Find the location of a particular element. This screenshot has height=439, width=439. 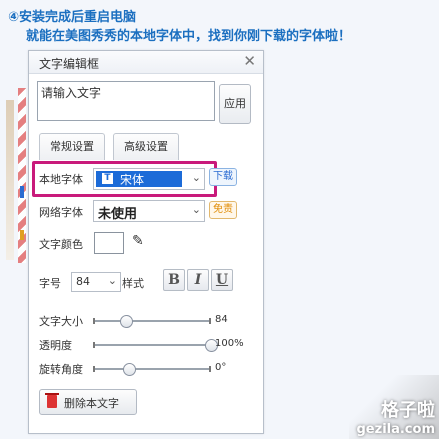

caption-instruction: 就能在美图秀秀的本地字体中，找到你刚下载的字体啦！ is located at coordinates (189, 36).